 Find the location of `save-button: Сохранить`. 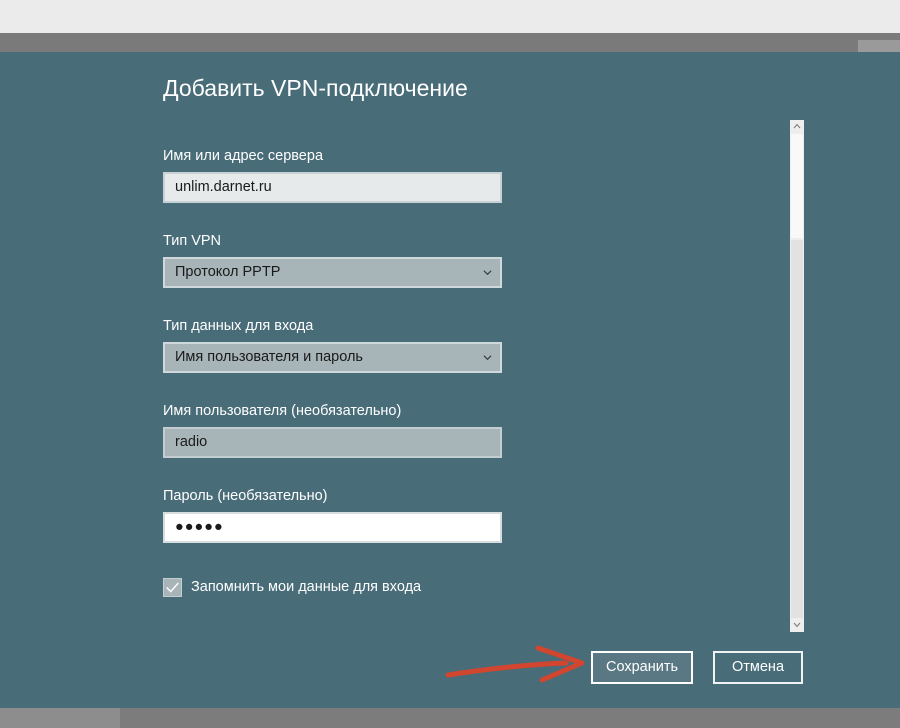

save-button: Сохранить is located at coordinates (642, 667).